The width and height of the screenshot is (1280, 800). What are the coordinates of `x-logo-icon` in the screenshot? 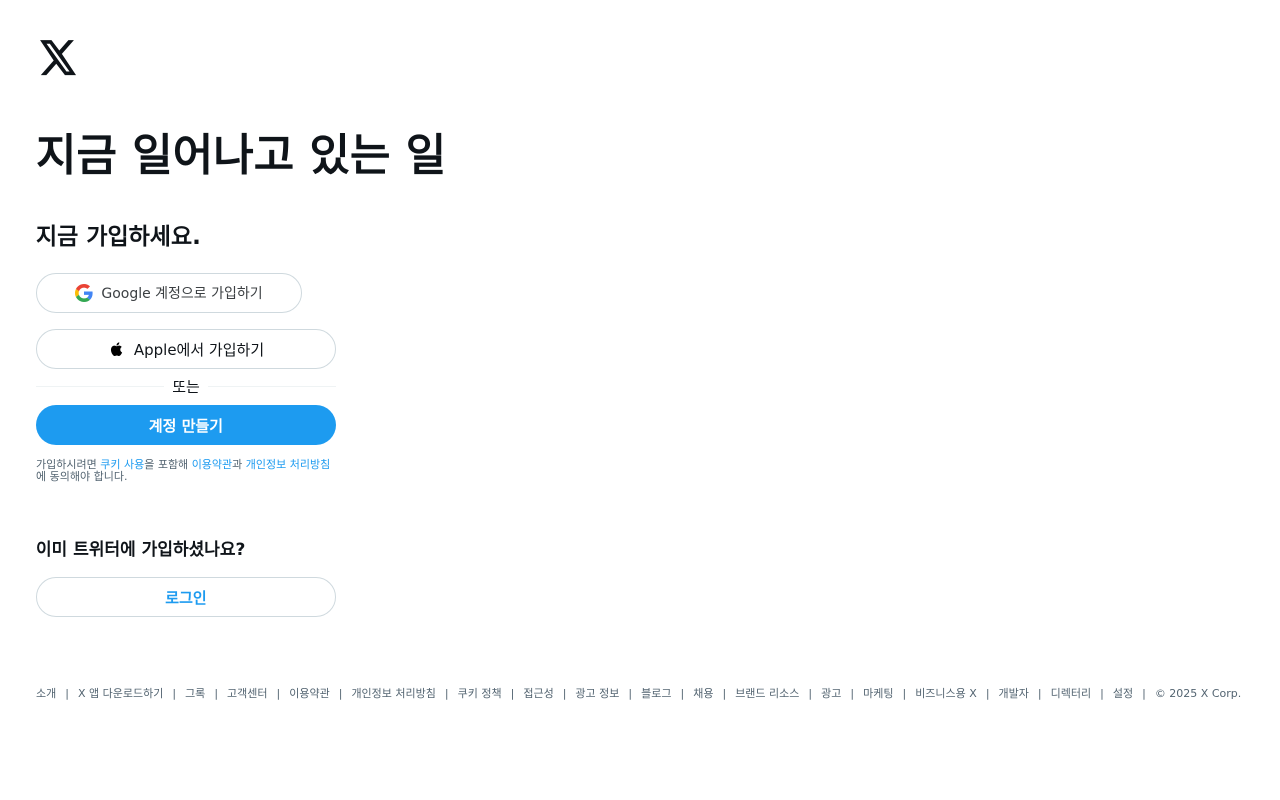 It's located at (58, 58).